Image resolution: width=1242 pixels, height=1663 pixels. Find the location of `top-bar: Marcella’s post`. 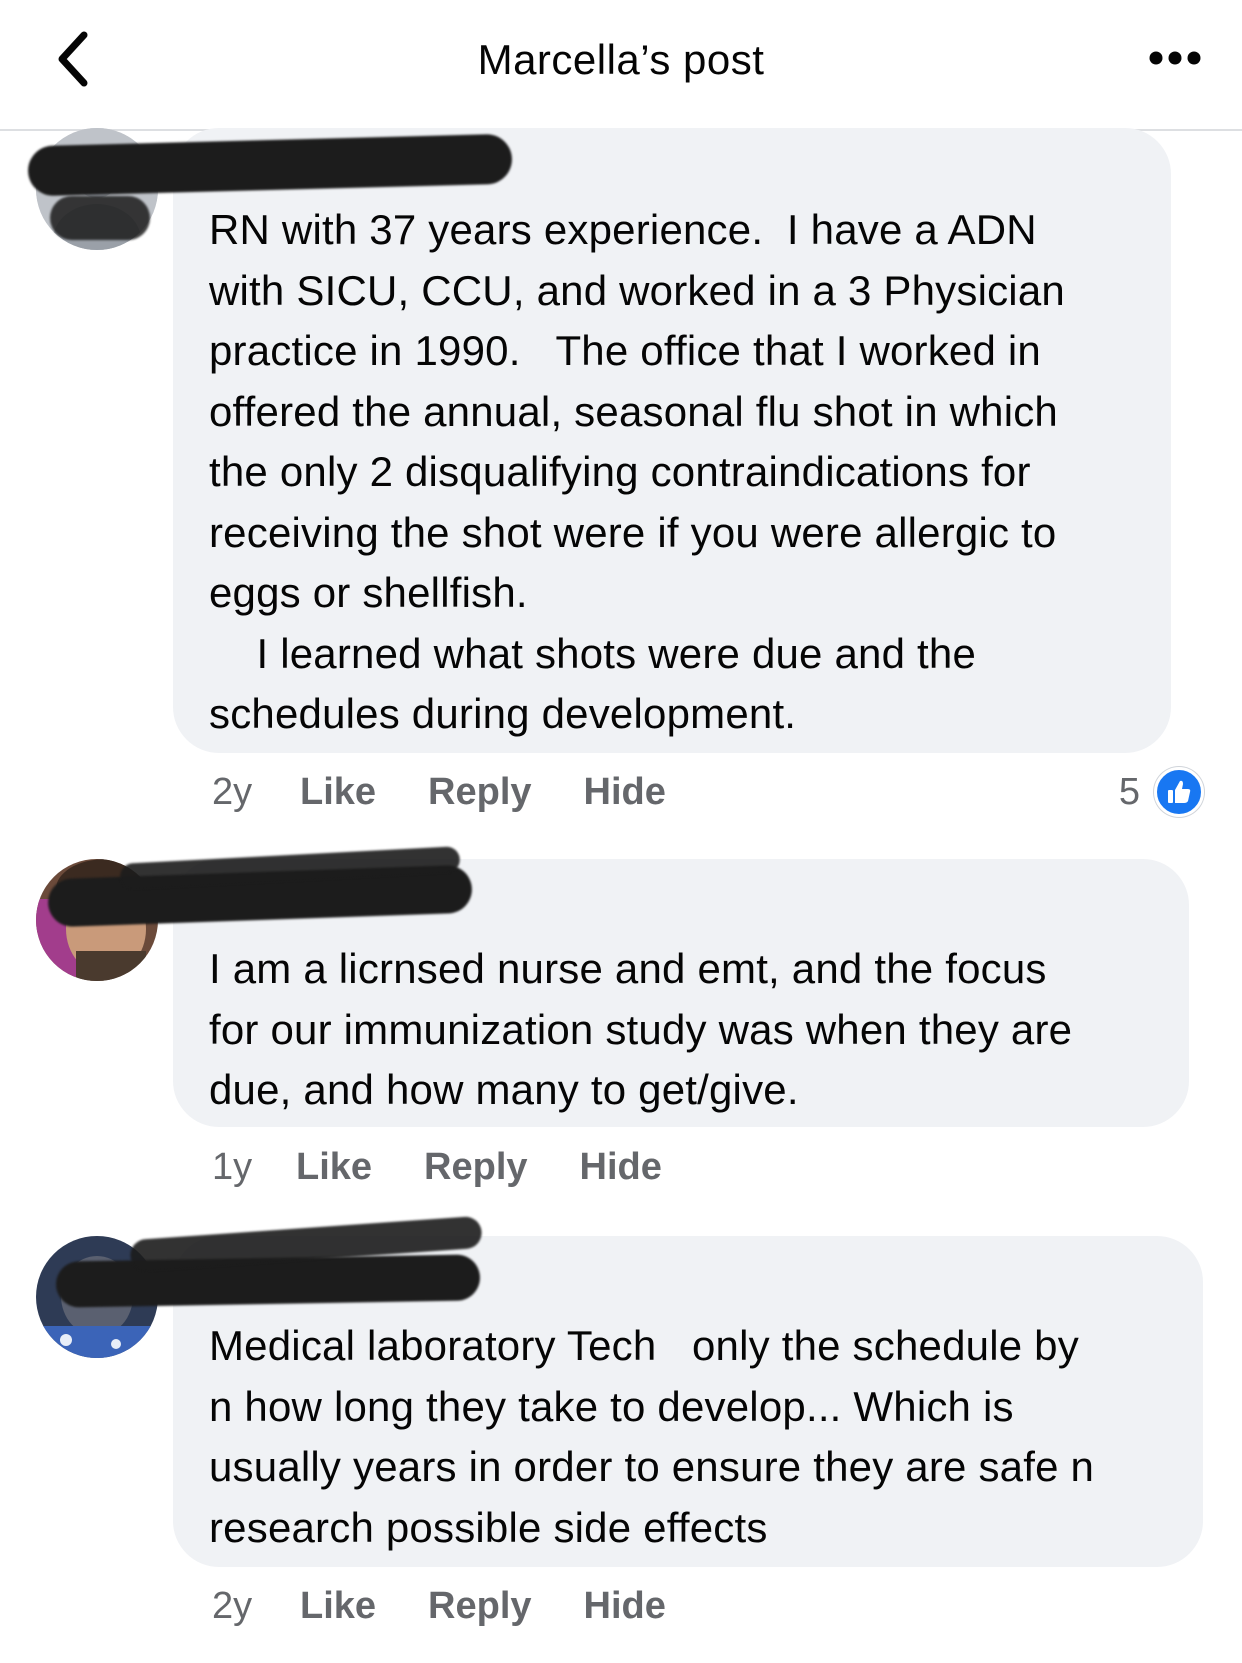

top-bar: Marcella’s post is located at coordinates (621, 65).